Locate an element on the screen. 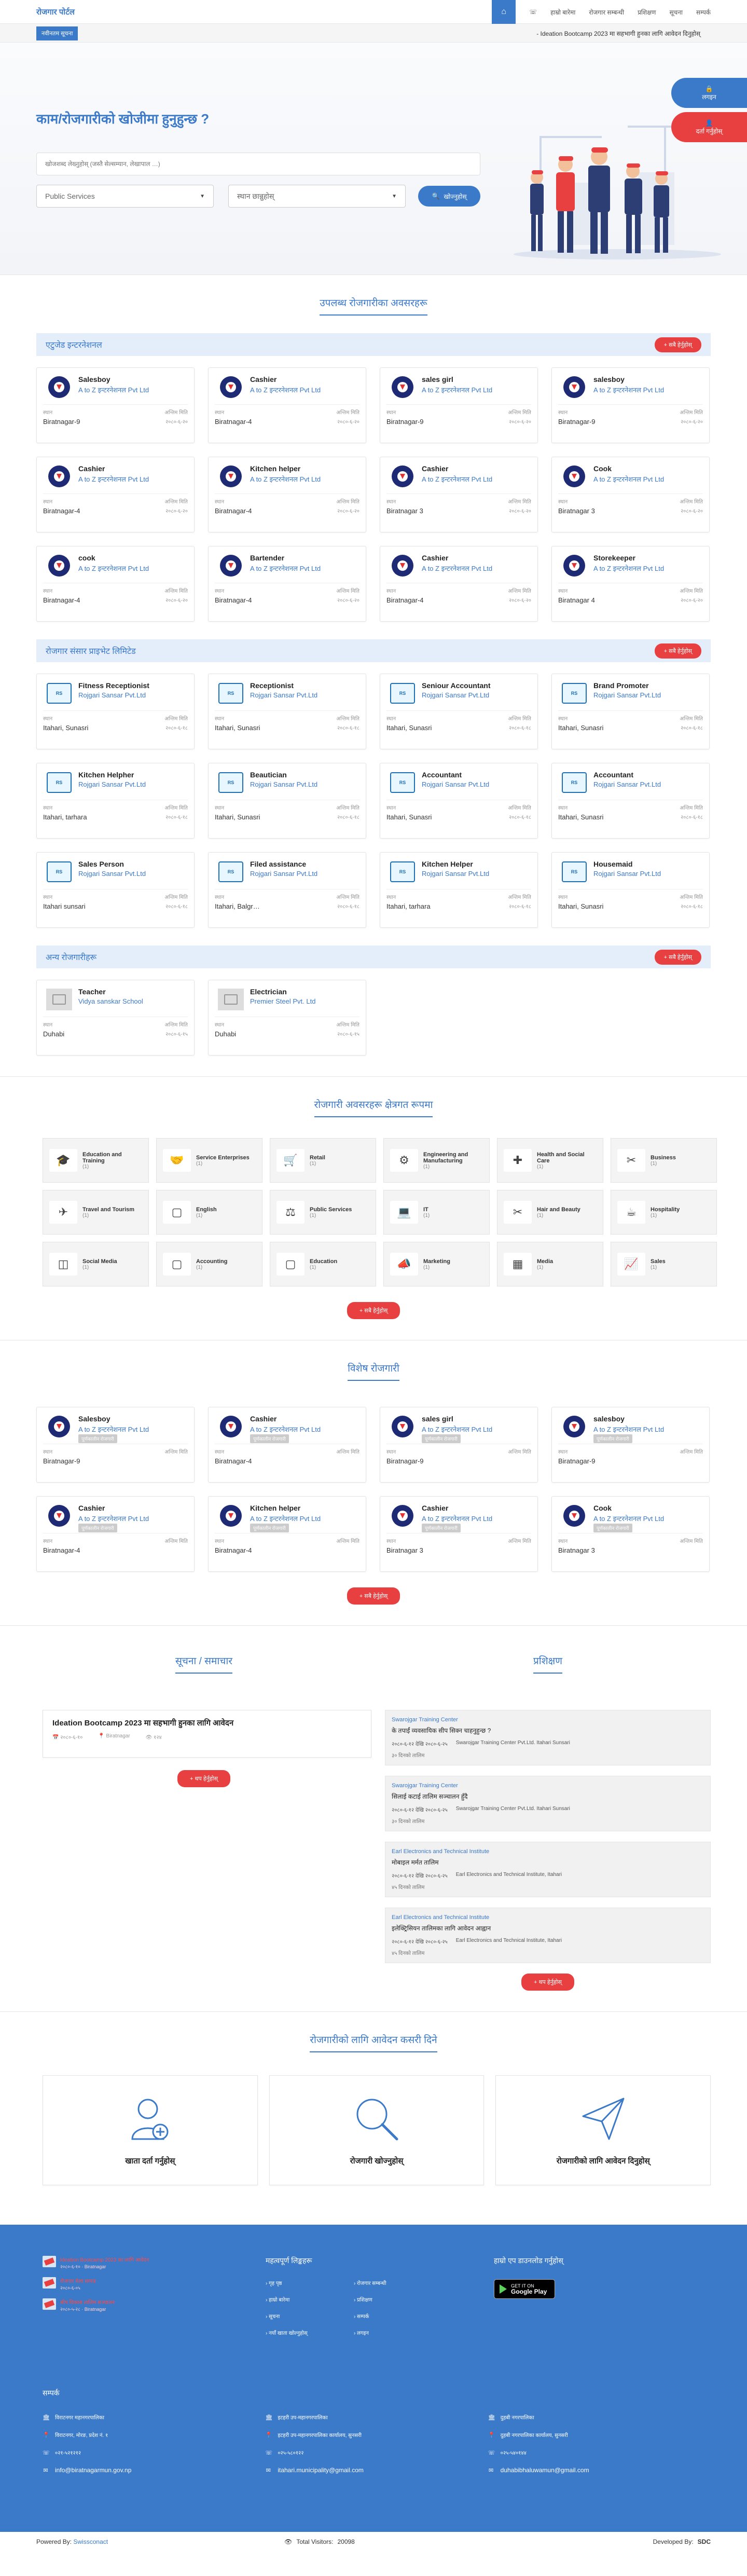 Image resolution: width=747 pixels, height=2576 pixels. view-more-news-button: + थप हेर्नुहोस् is located at coordinates (204, 1778).